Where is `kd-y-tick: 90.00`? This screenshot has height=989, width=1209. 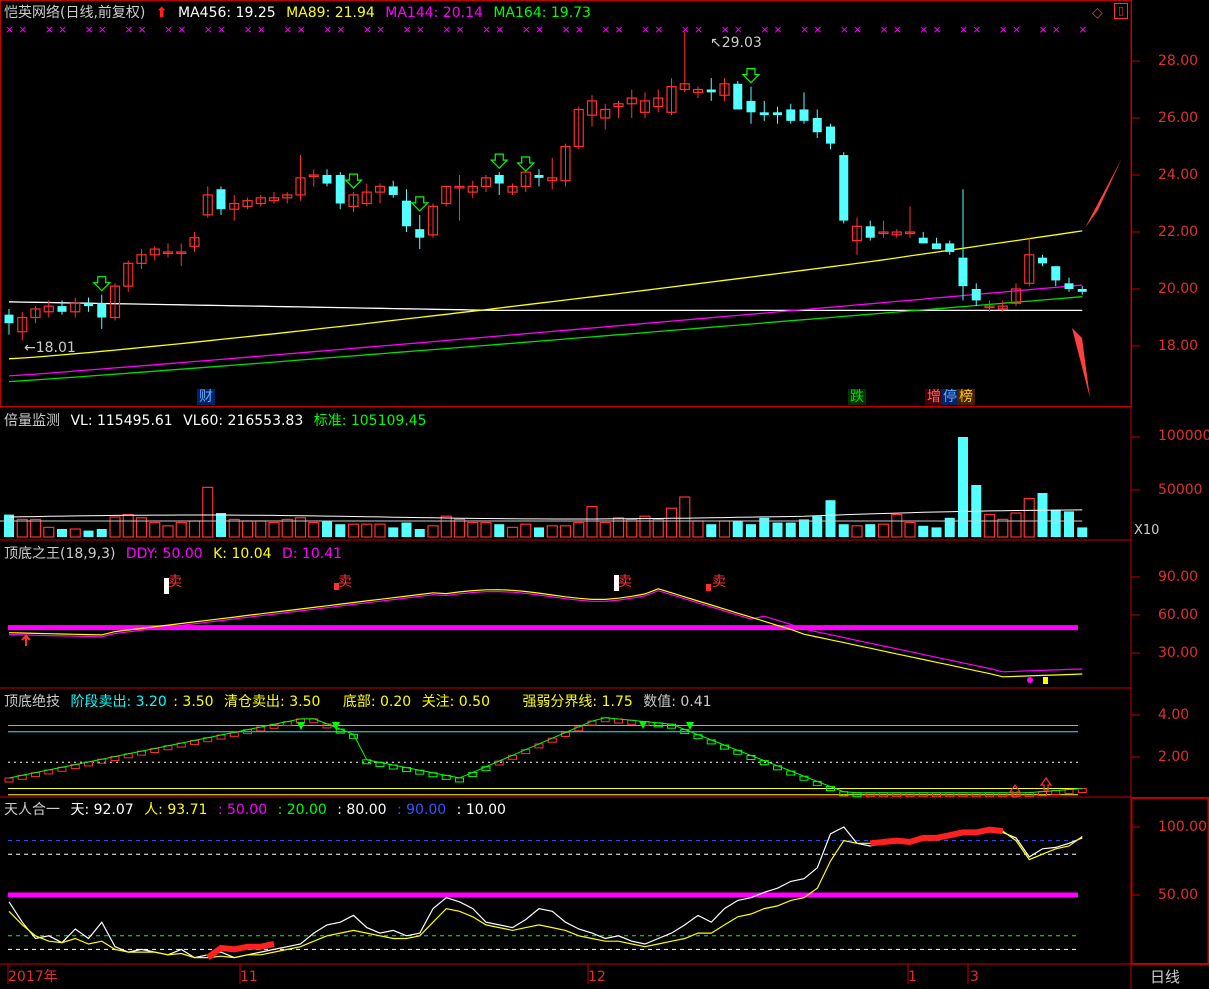 kd-y-tick: 90.00 is located at coordinates (1178, 577).